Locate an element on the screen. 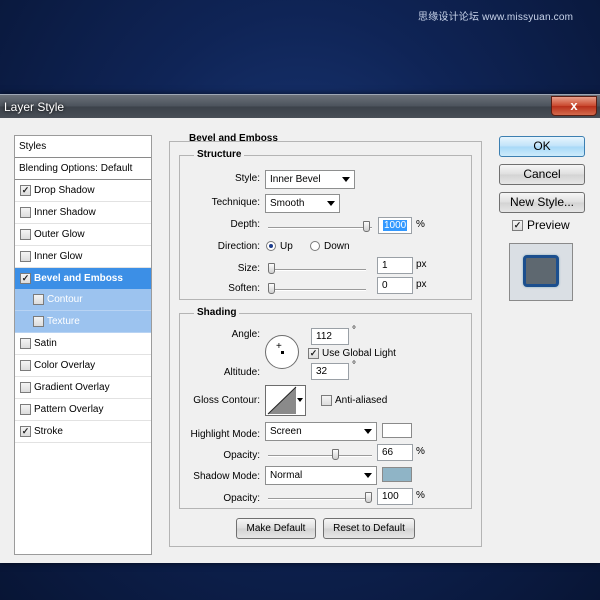  style-item-label: Bevel and Emboss is located at coordinates (78, 278).